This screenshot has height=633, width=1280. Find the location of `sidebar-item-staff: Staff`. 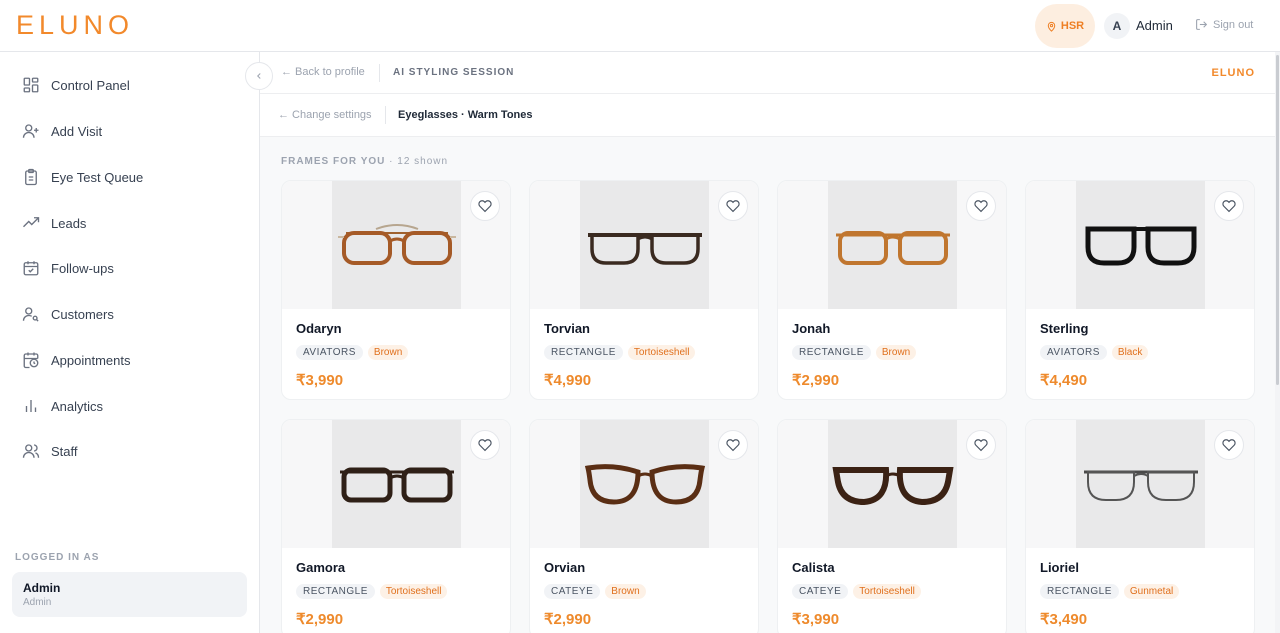

sidebar-item-staff: Staff is located at coordinates (50, 451).